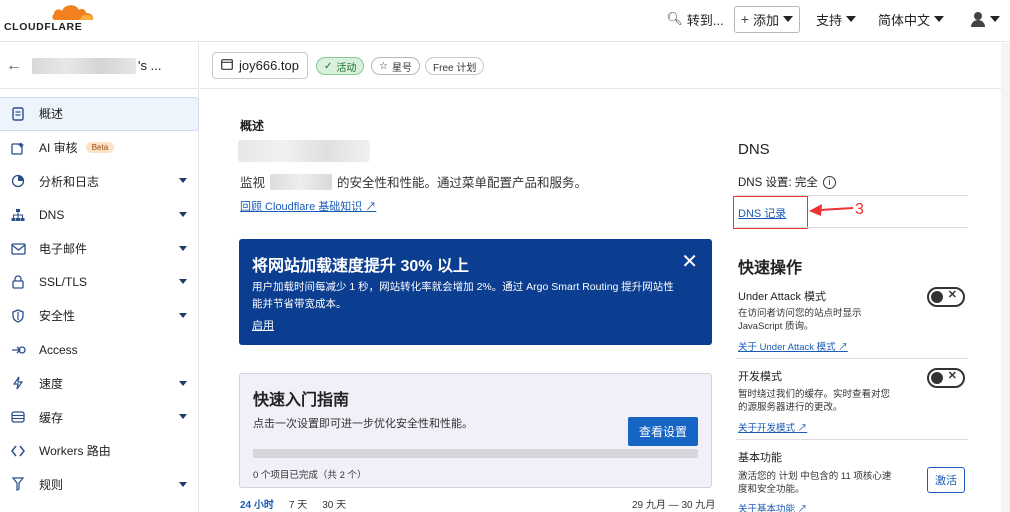  I want to click on page-title-redacted, so click(304, 151).